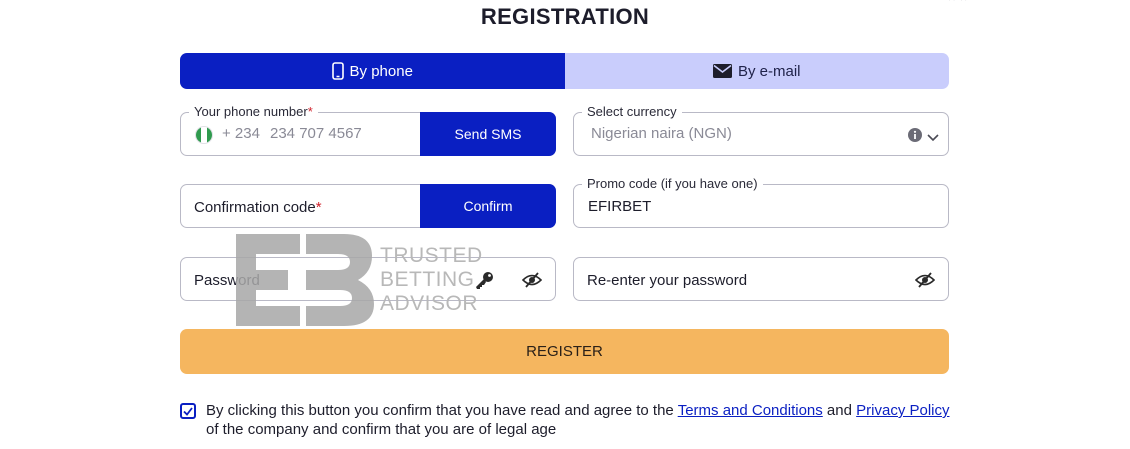 This screenshot has height=449, width=1130. Describe the element at coordinates (661, 133) in the screenshot. I see `currency-value: Nigerian naira (NGN)` at that location.